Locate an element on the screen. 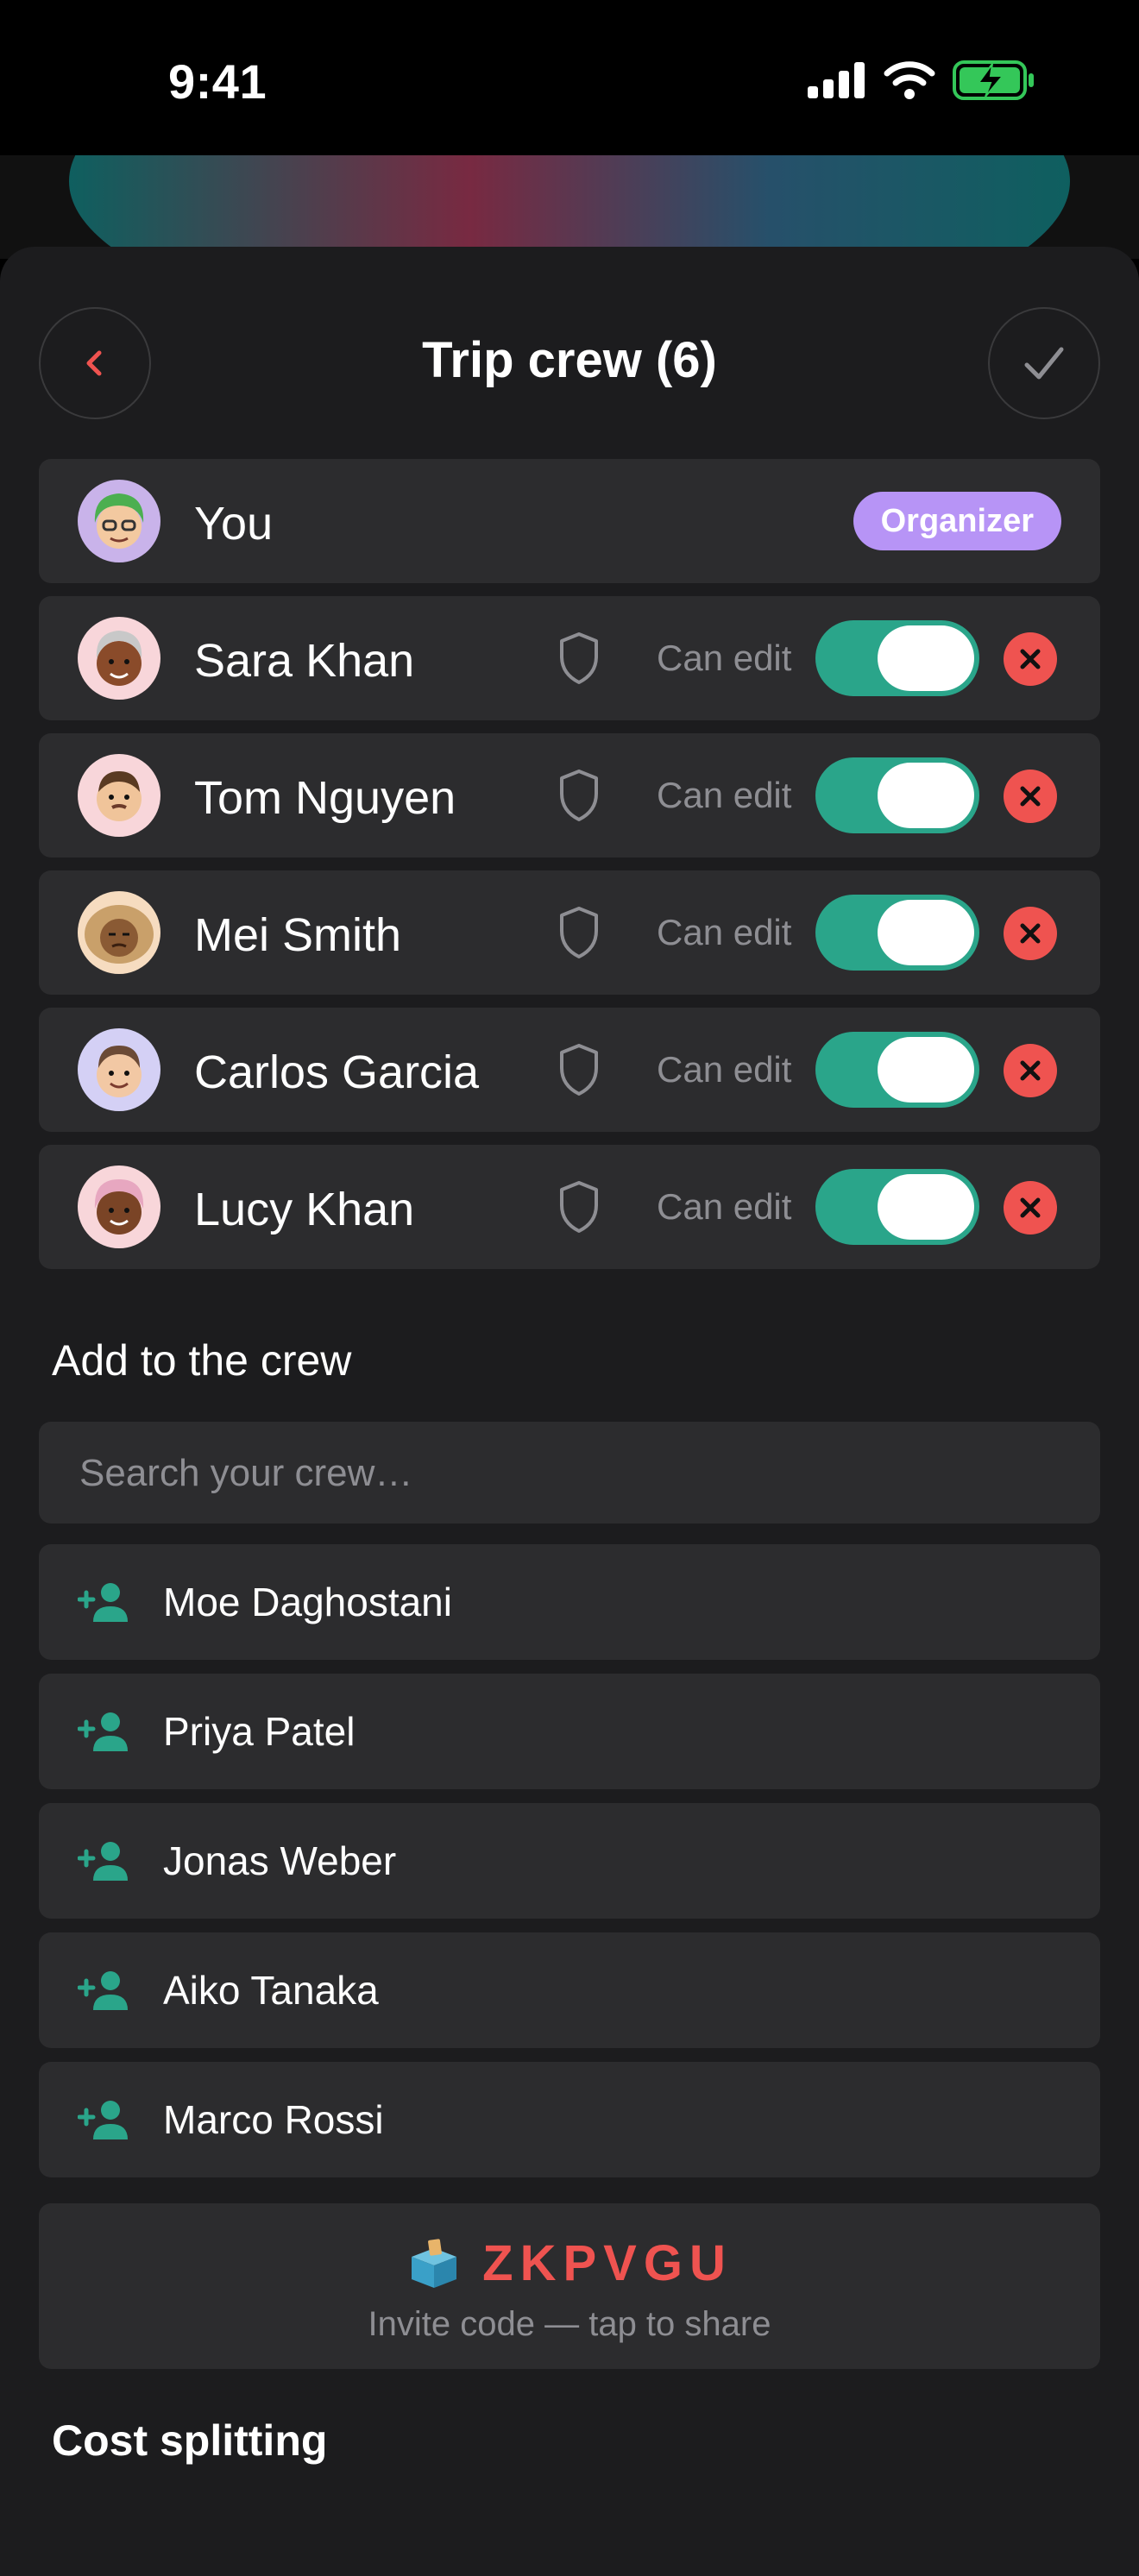 The image size is (1139, 2576). invite-code-card: ZKPVGU Invite code — tap to share is located at coordinates (569, 2286).